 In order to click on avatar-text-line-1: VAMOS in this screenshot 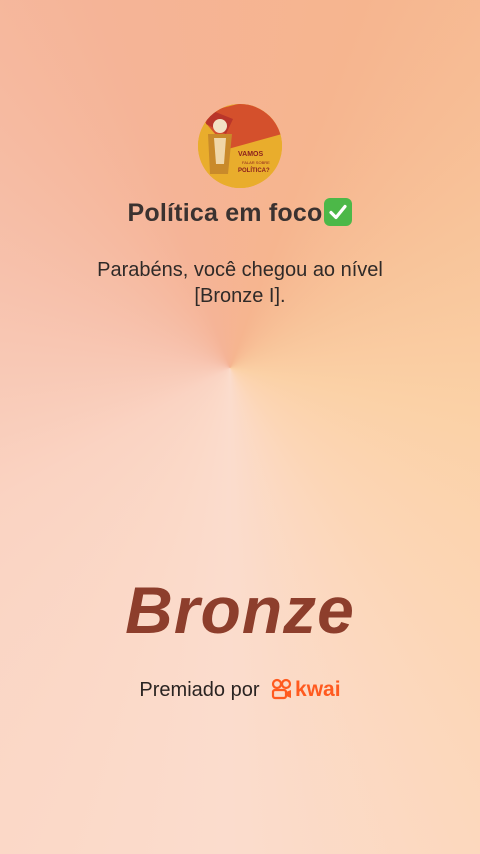, I will do `click(250, 154)`.